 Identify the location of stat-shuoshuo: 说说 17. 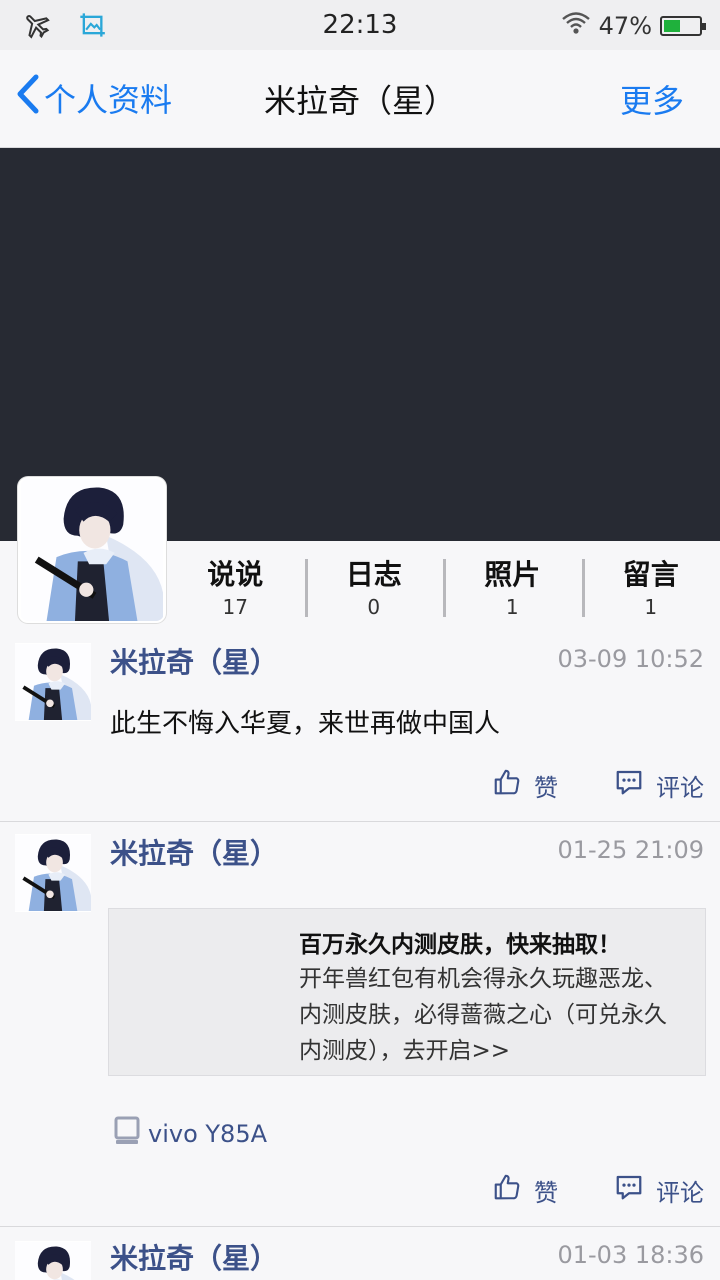
(235, 590).